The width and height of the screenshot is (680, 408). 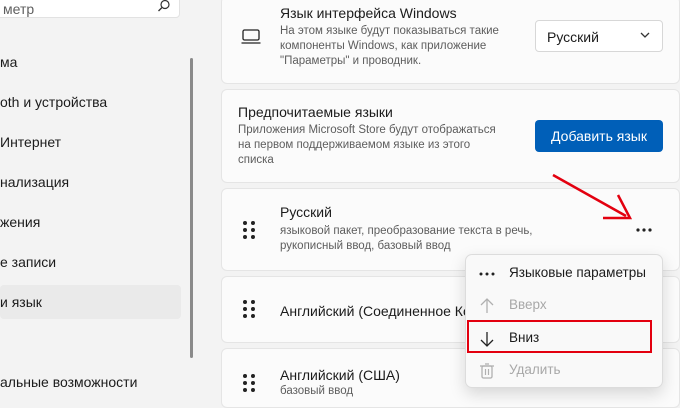 I want to click on annotation-arrow-icon, so click(x=592, y=196).